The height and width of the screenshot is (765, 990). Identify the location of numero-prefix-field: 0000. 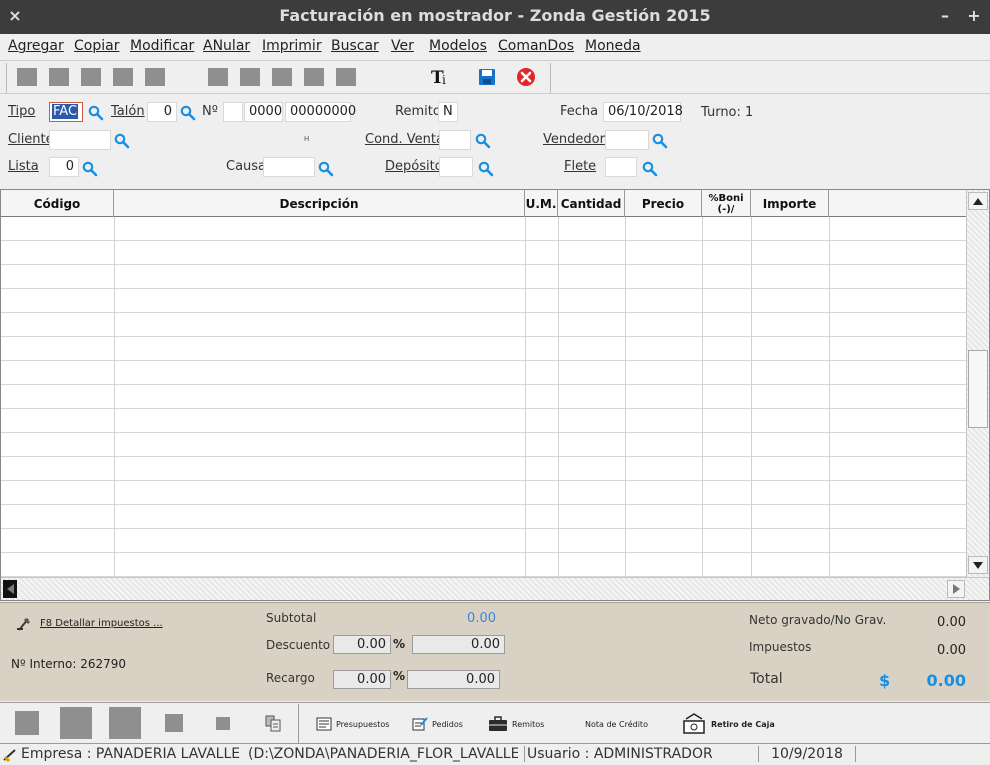
(263, 112).